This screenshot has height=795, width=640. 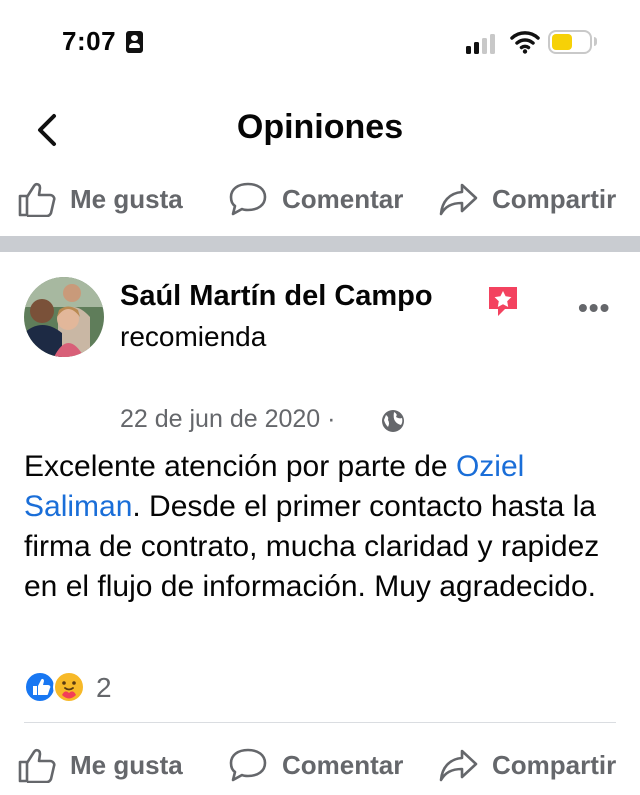 What do you see at coordinates (240, 466) in the screenshot?
I see `post-text-start: Excelente atención por parte de` at bounding box center [240, 466].